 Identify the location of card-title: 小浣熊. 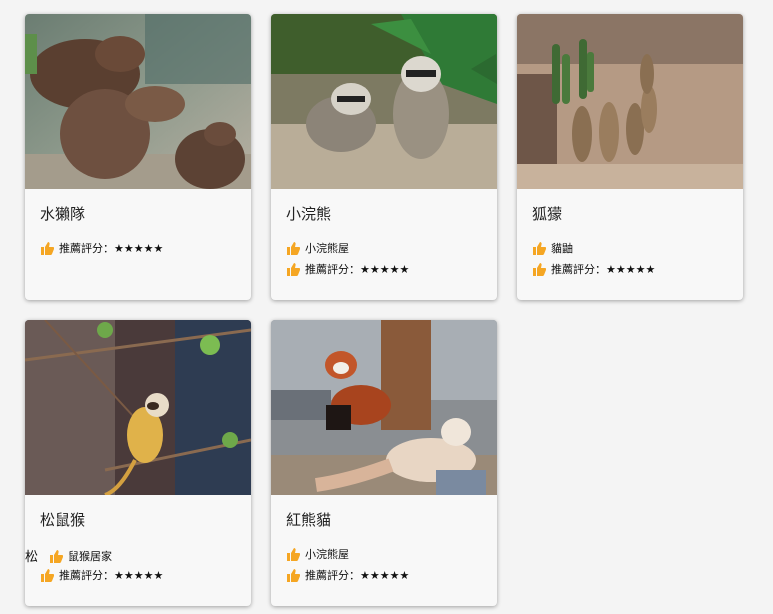
(308, 213).